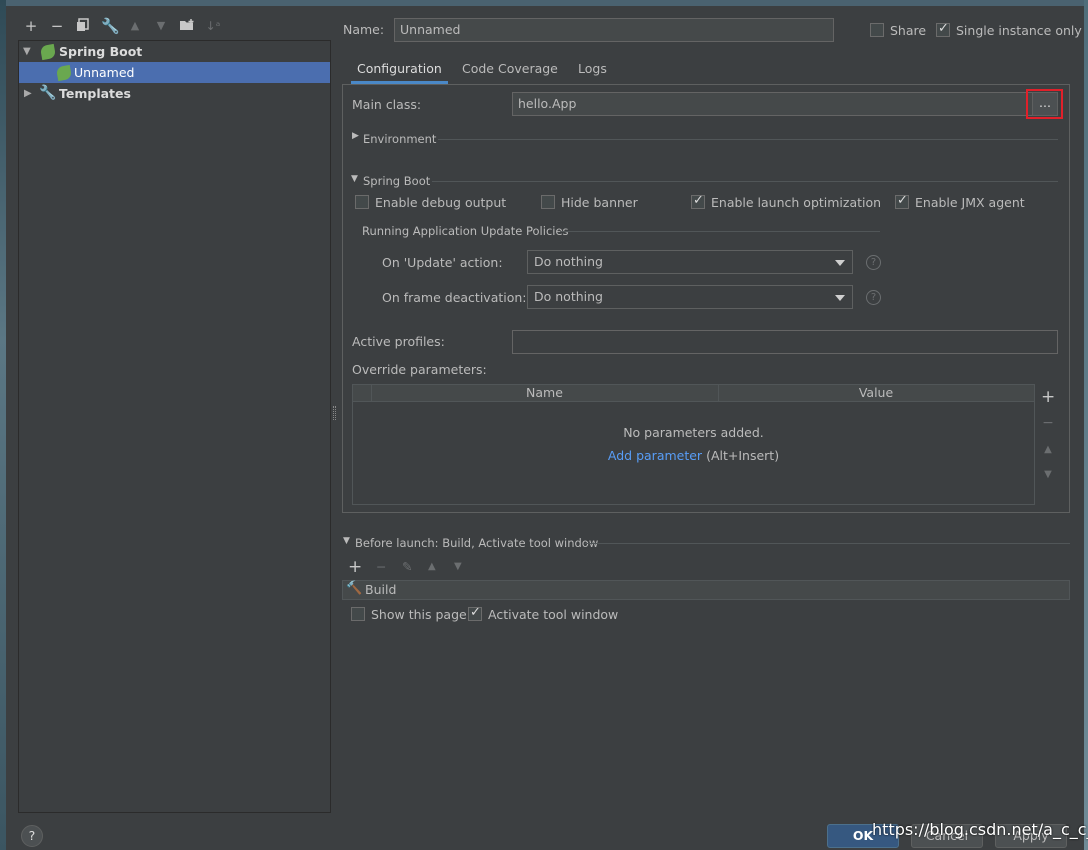 Image resolution: width=1088 pixels, height=850 pixels. Describe the element at coordinates (690, 262) in the screenshot. I see `on-update-select: Do nothing` at that location.